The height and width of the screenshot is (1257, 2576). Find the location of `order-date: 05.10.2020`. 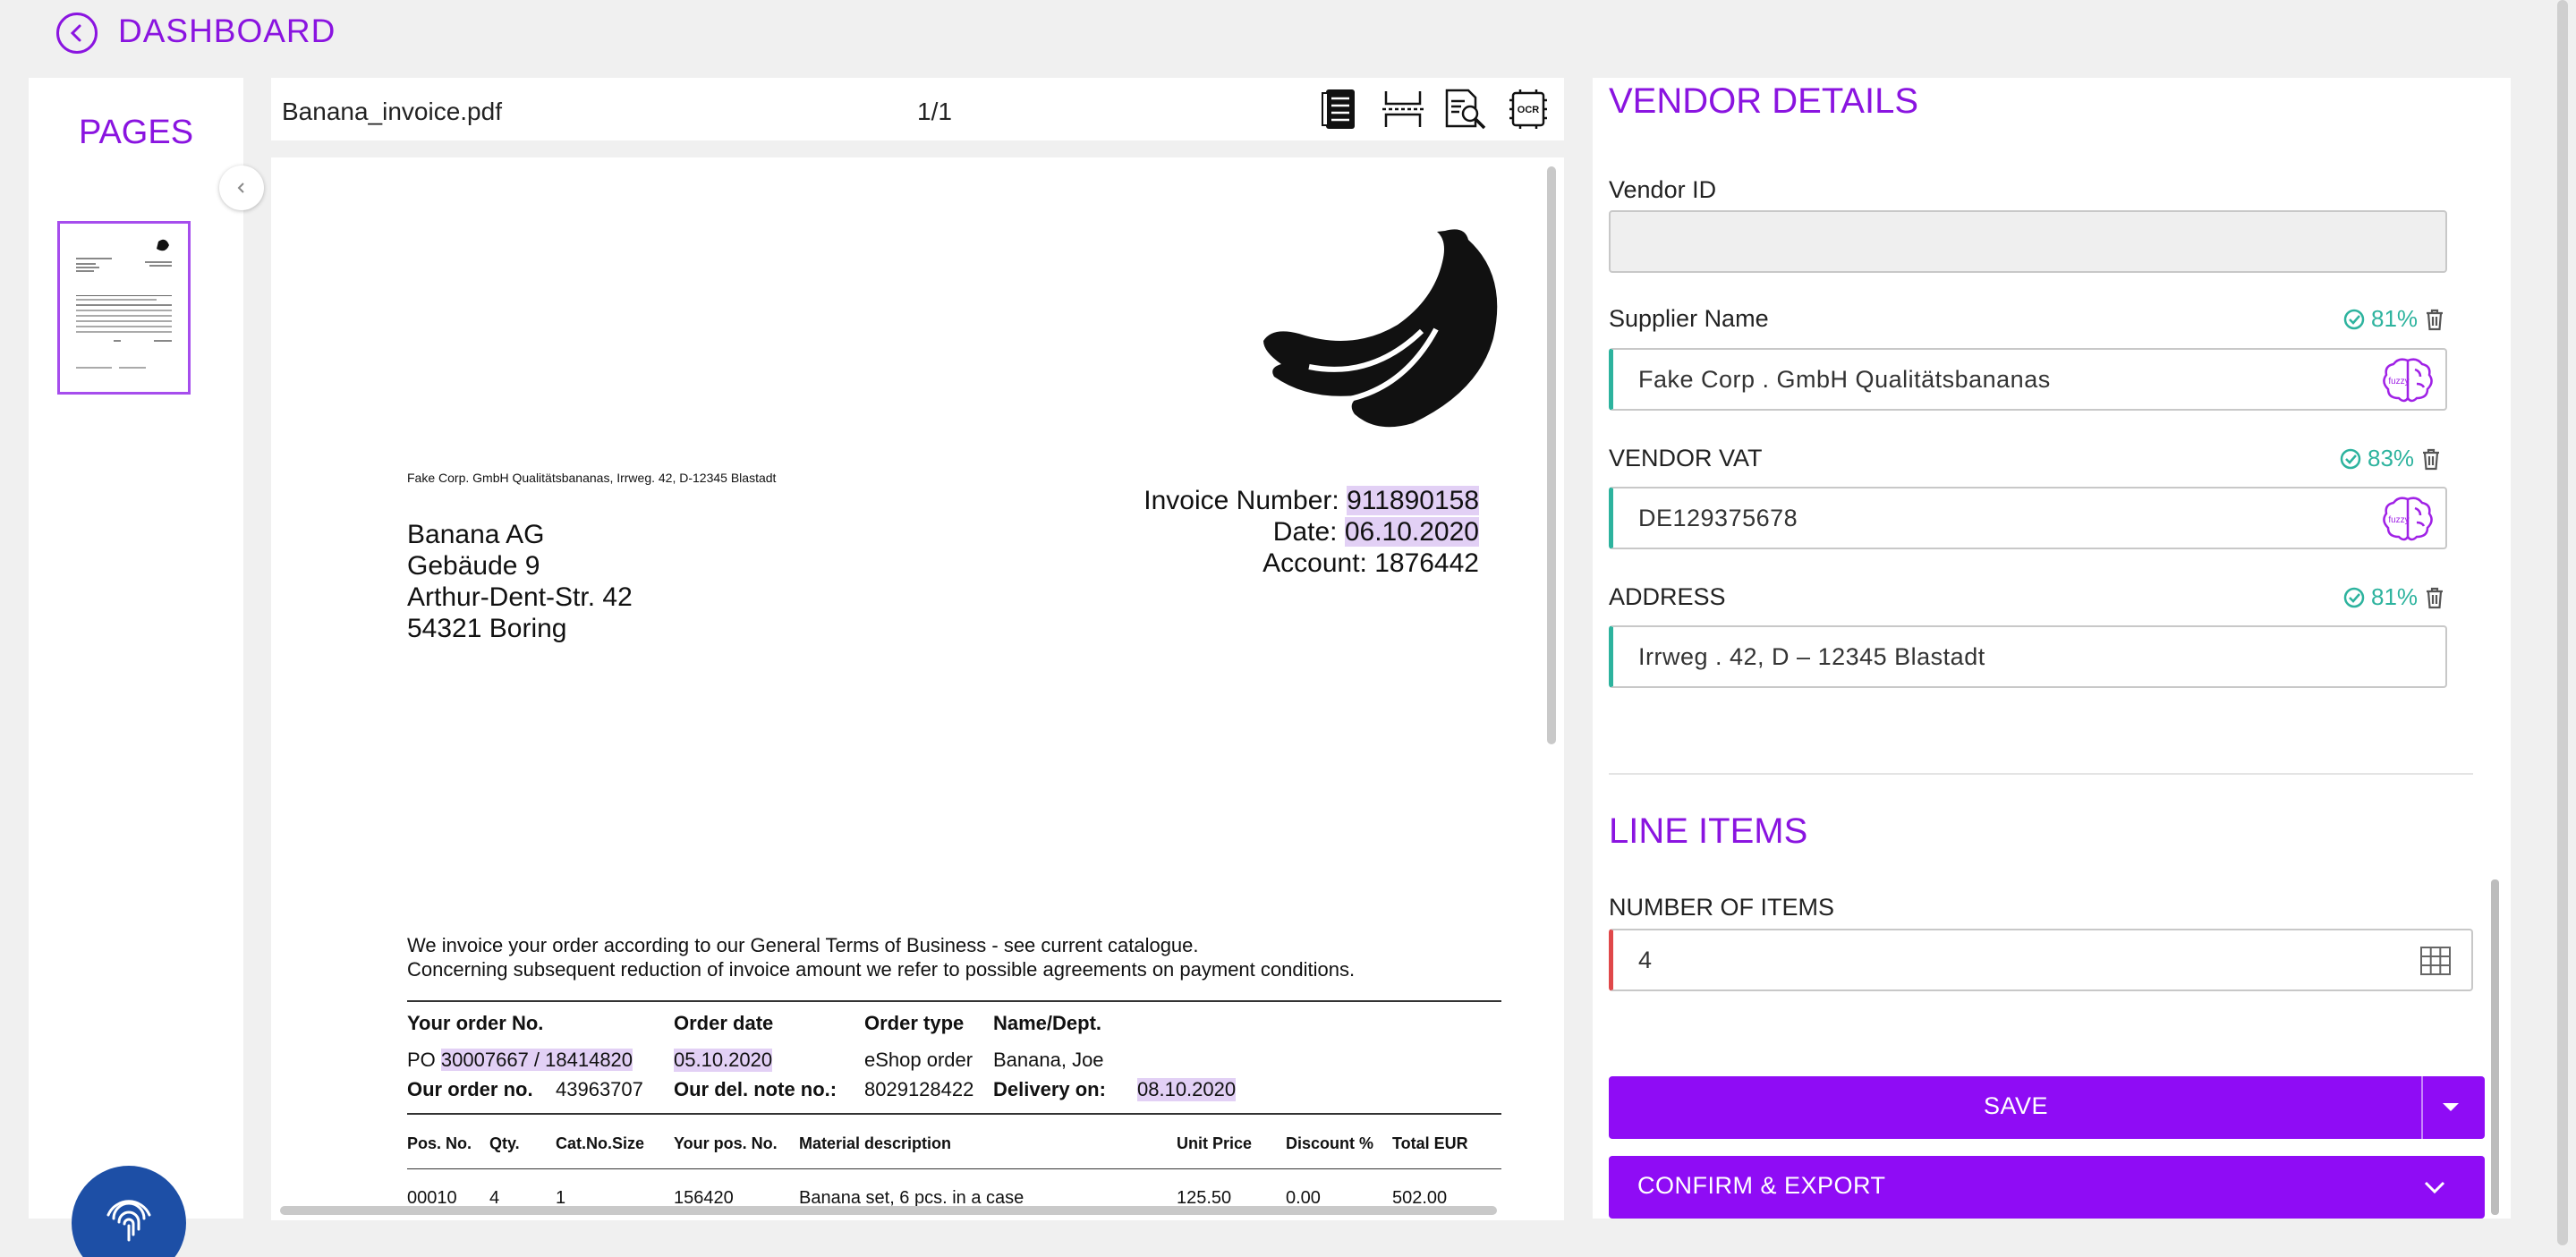

order-date: 05.10.2020 is located at coordinates (723, 1060).